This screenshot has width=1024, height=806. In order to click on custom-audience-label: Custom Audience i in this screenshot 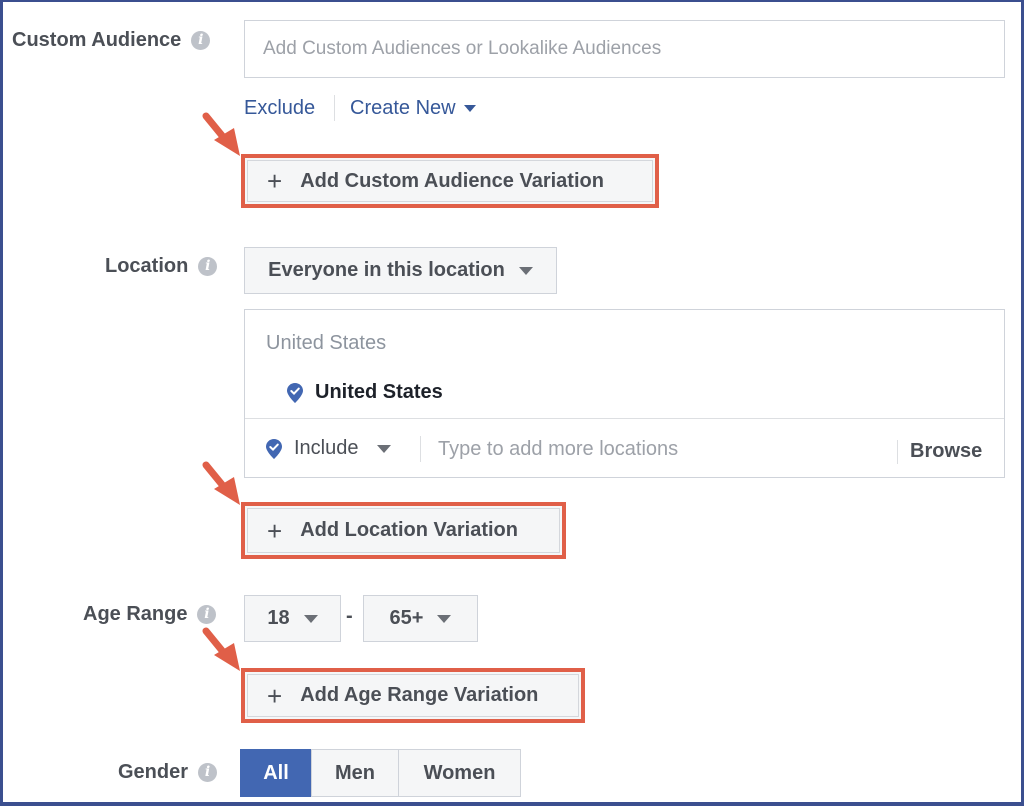, I will do `click(111, 40)`.